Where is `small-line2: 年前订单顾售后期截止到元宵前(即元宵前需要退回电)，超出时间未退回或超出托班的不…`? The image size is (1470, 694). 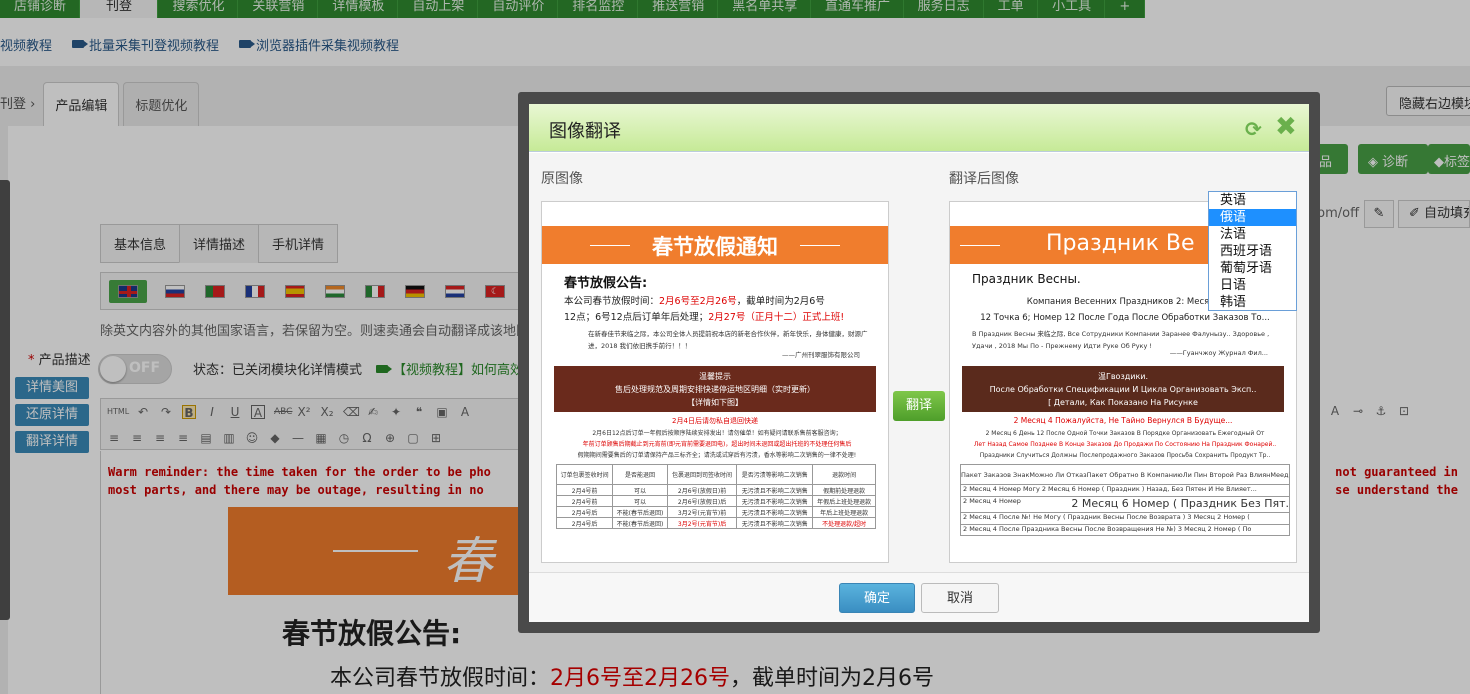
small-line2: 年前订单顾售后期截止到元宵前(即元宵前需要退回电)，超出时间未退回或超出托班的不… is located at coordinates (717, 444).